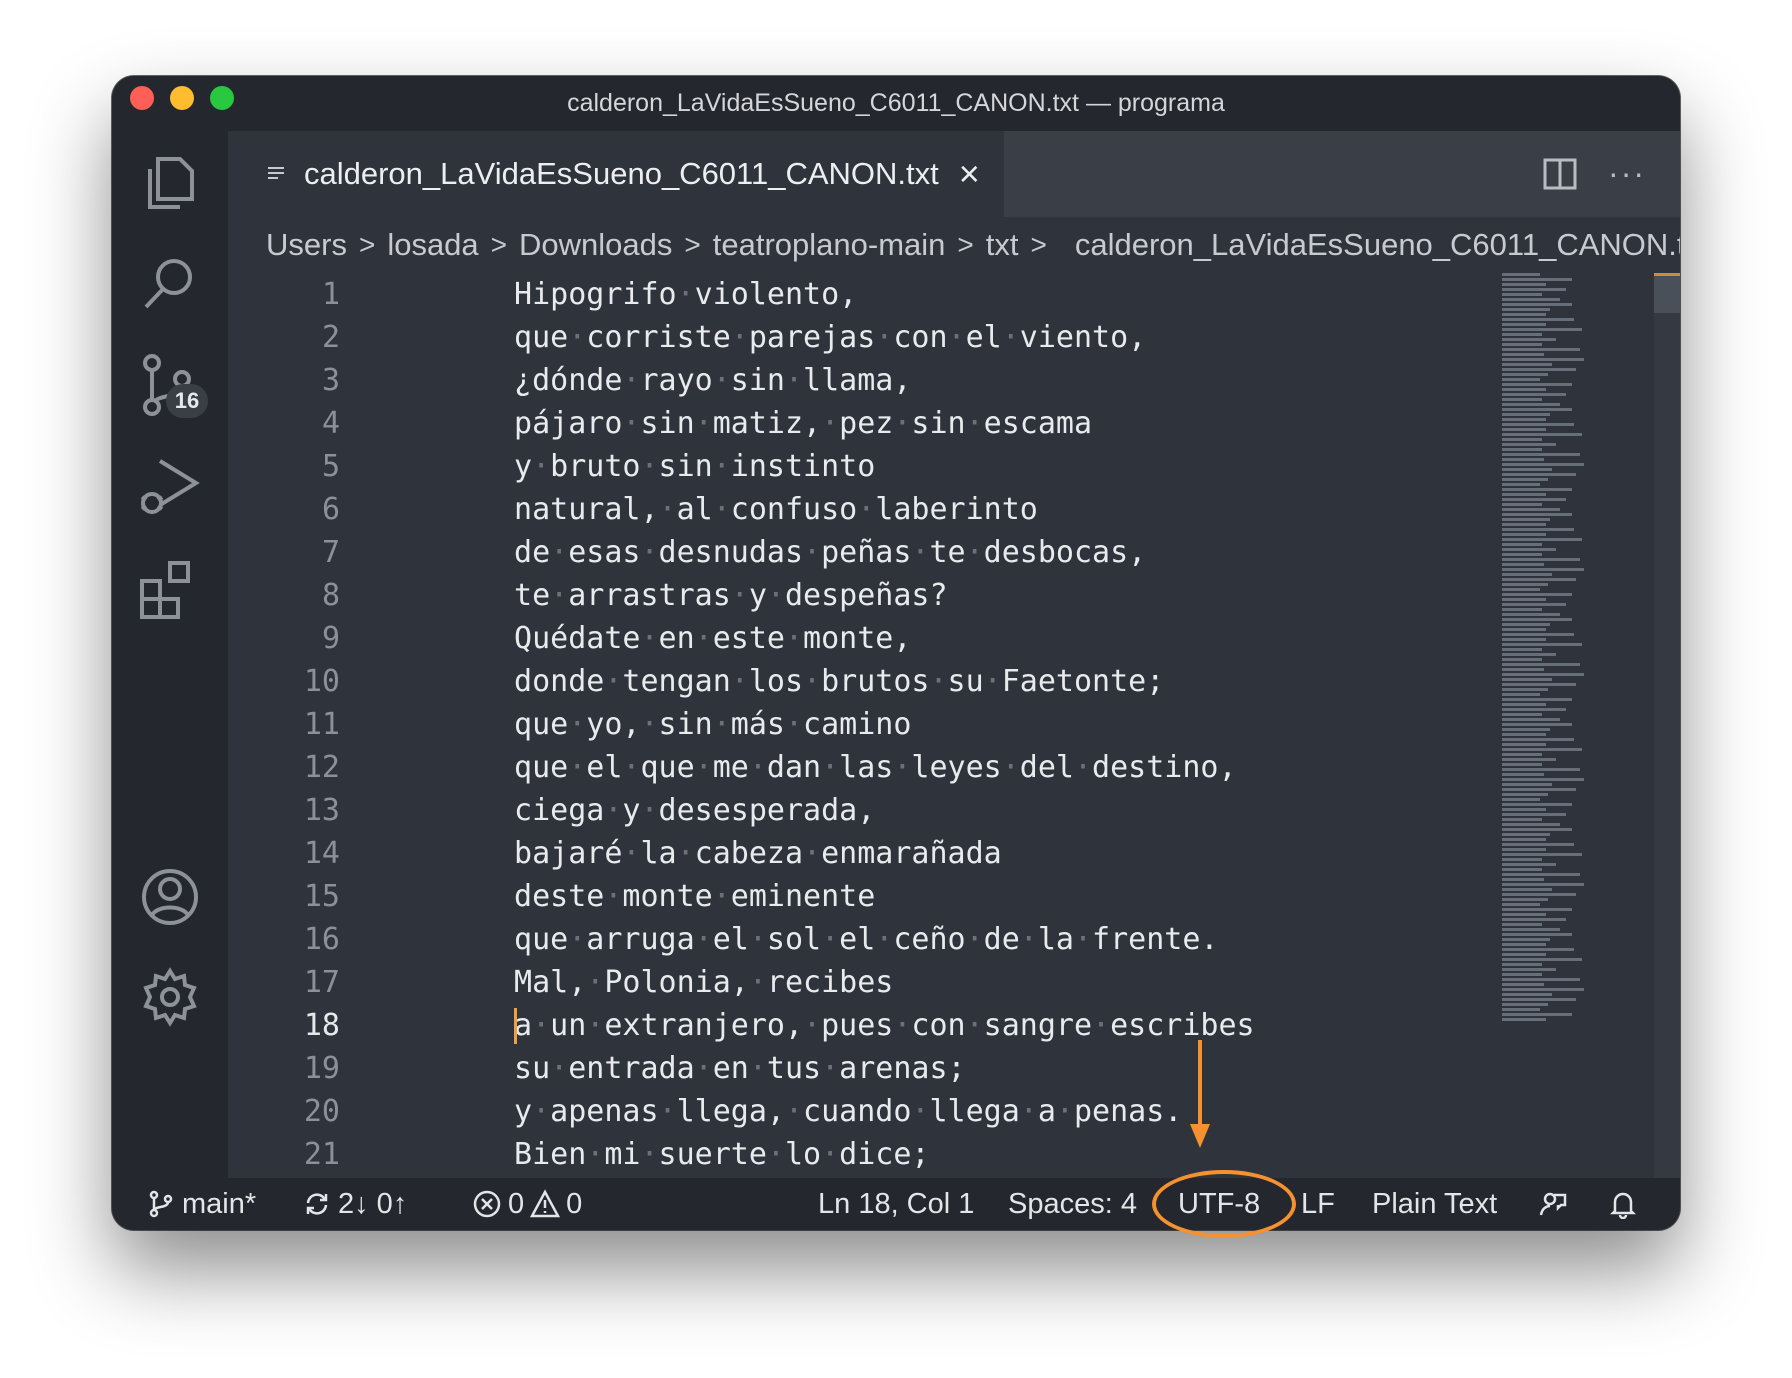  I want to click on code-line: 15 deste·monte·eminente, so click(878, 896).